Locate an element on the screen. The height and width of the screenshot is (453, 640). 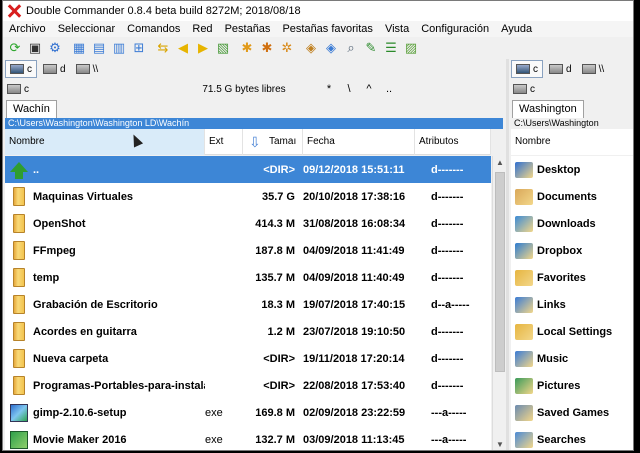
nav-parent-button: .. is located at coordinates (389, 89).